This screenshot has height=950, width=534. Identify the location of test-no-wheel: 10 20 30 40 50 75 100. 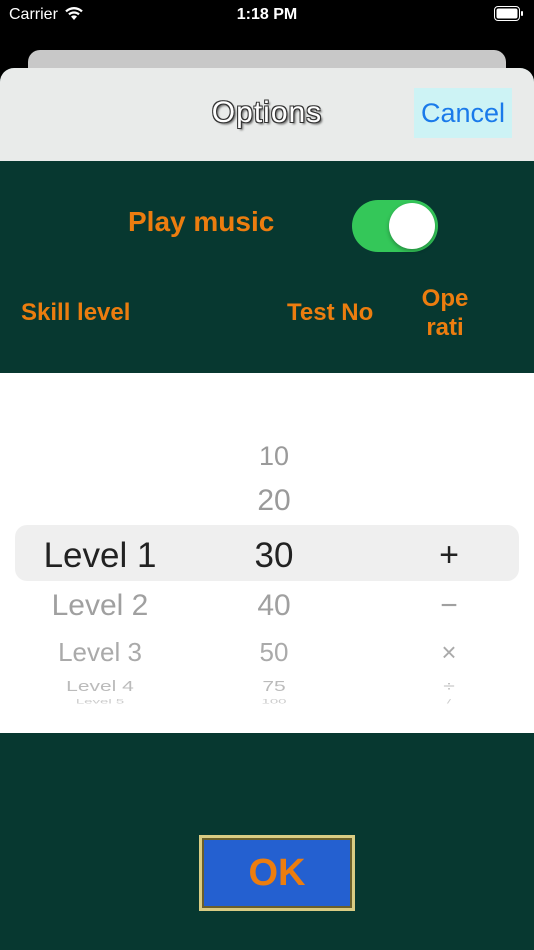
(274, 553).